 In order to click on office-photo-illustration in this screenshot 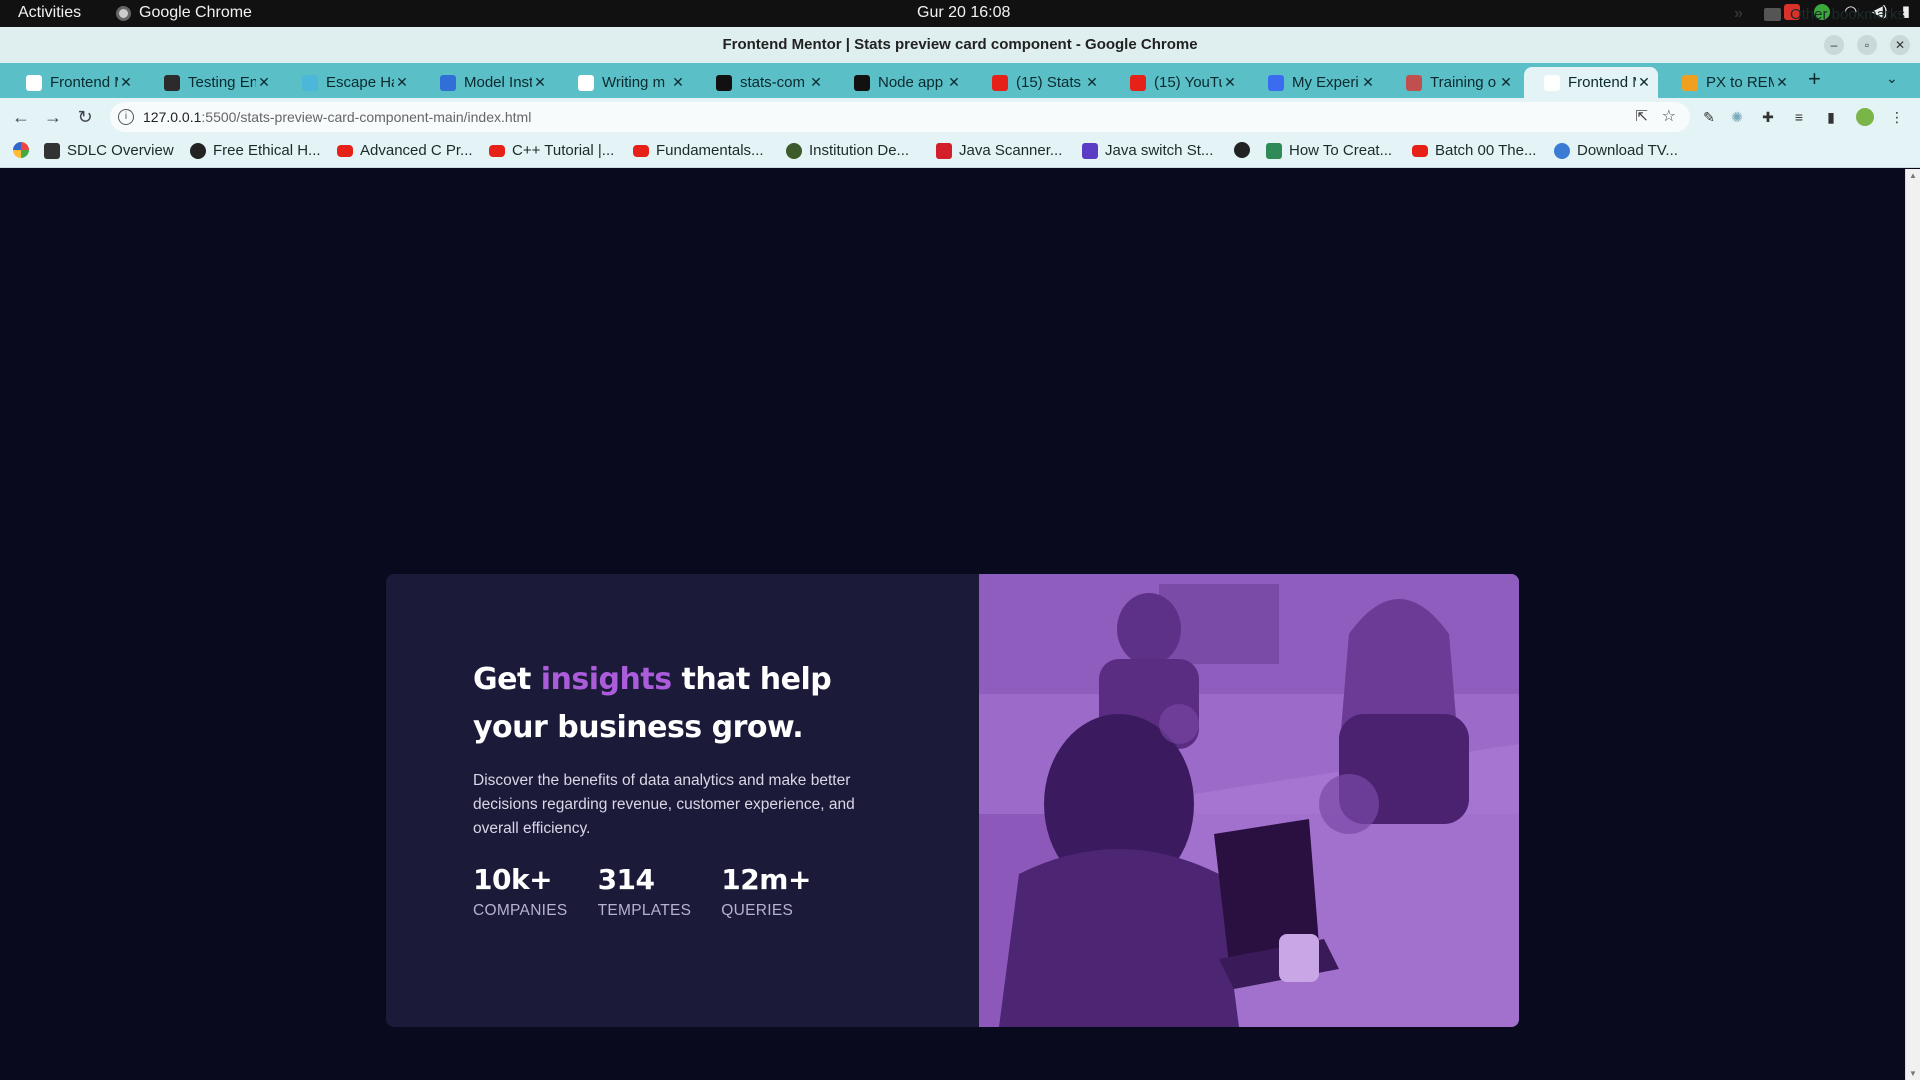, I will do `click(1249, 800)`.